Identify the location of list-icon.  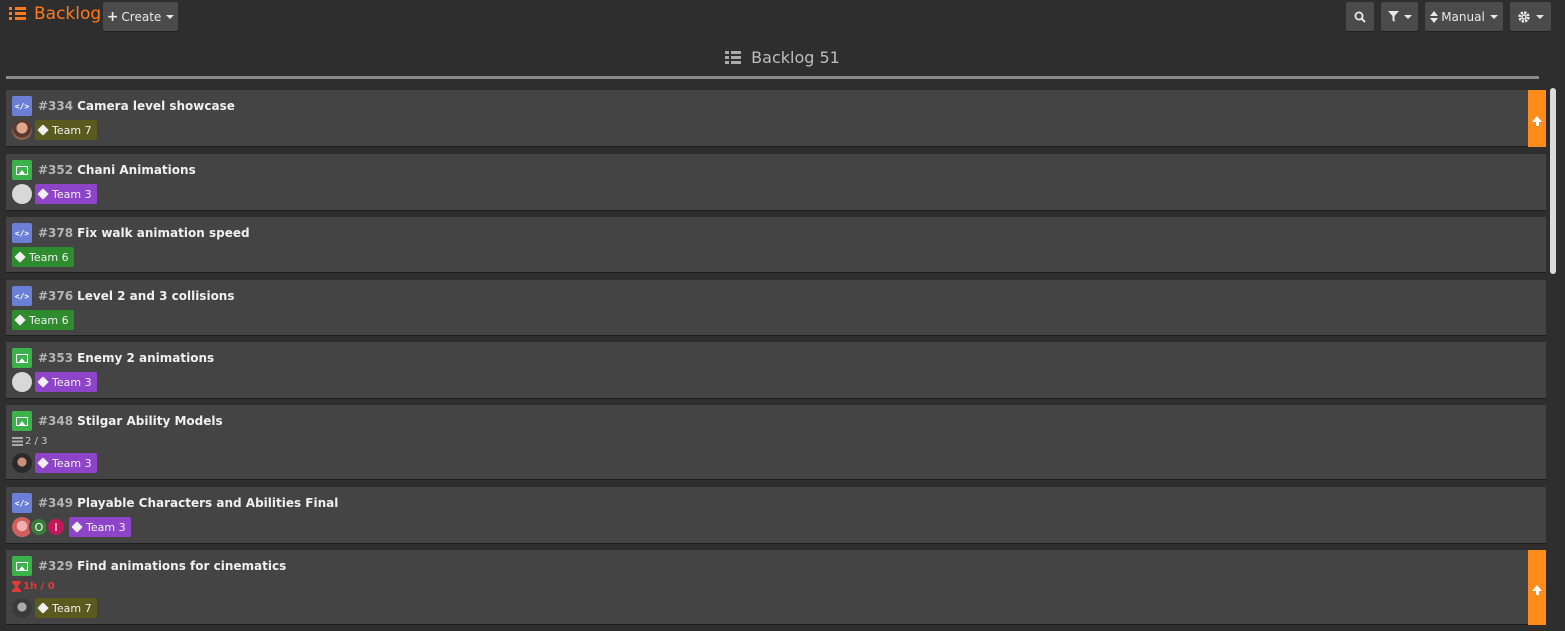
(17, 14).